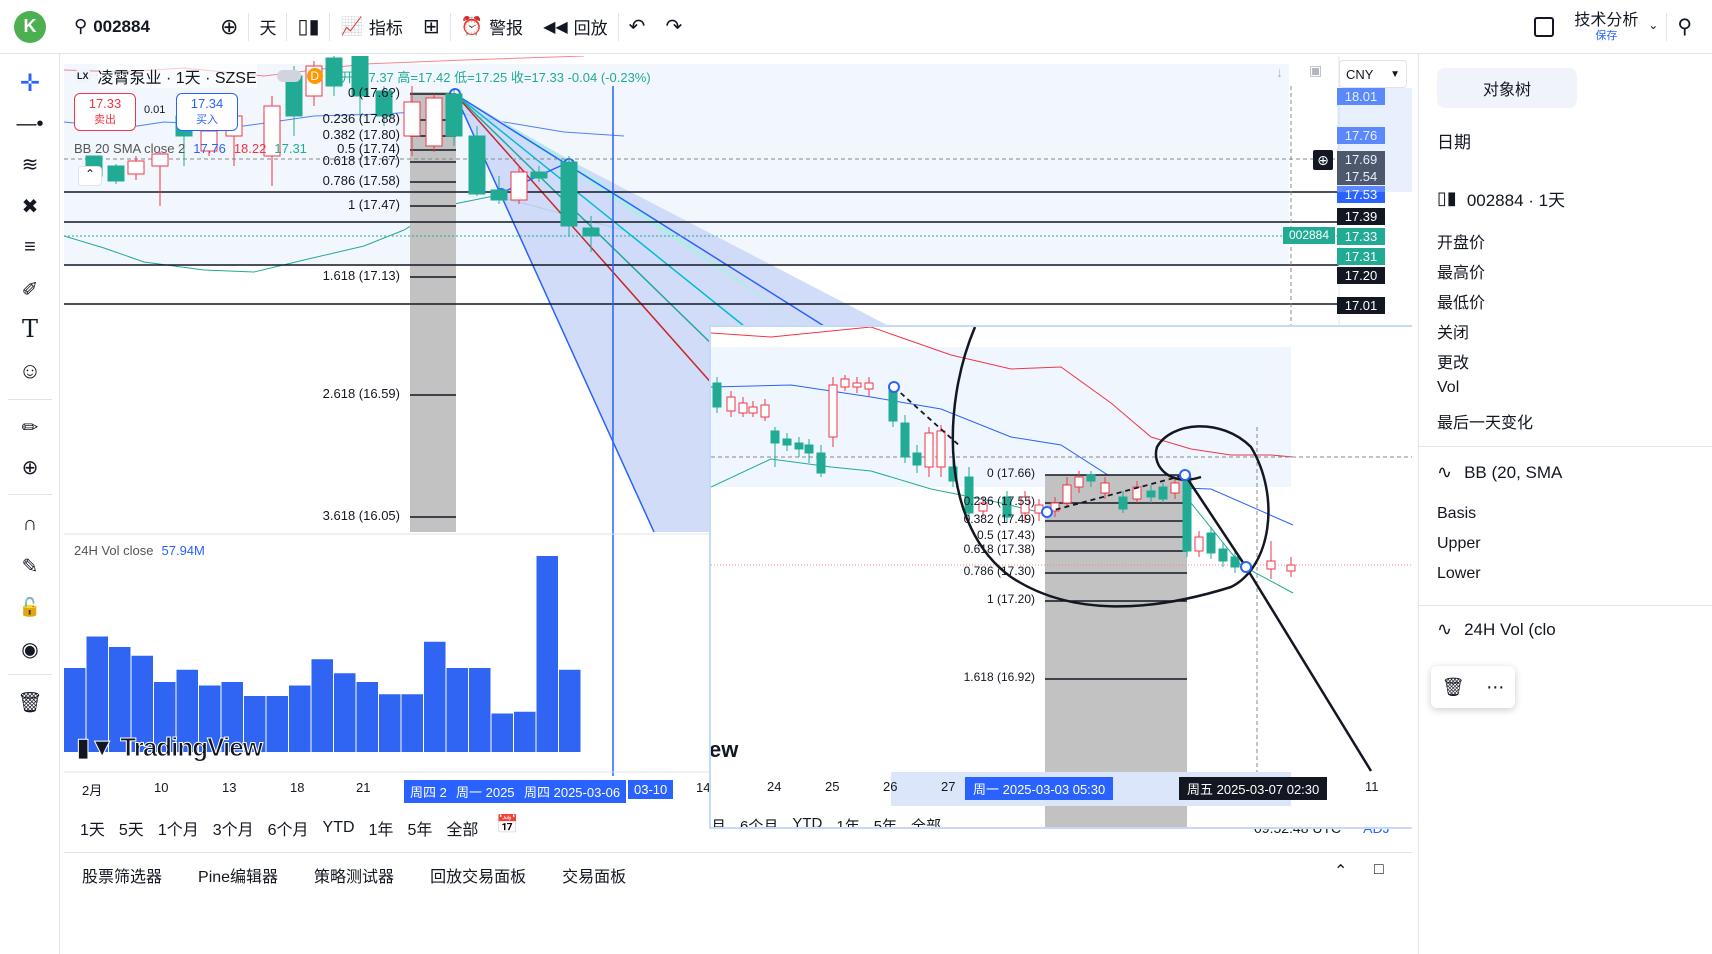  What do you see at coordinates (724, 749) in the screenshot?
I see `inset-watermark: ew` at bounding box center [724, 749].